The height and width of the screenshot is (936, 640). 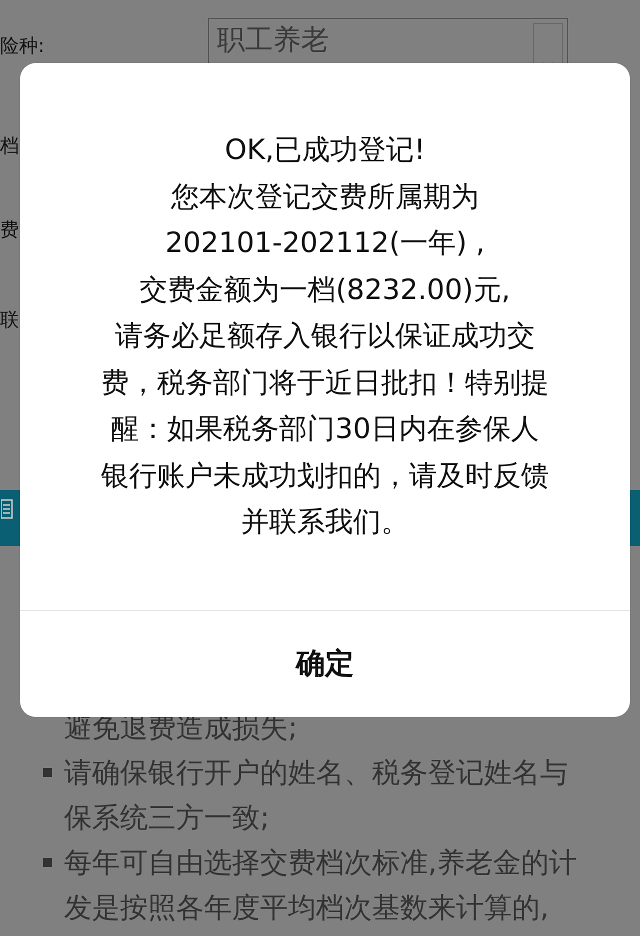 What do you see at coordinates (316, 795) in the screenshot?
I see `note-text: 请确保银行开户的姓名、税务登记姓名与 保系统三方一致;` at bounding box center [316, 795].